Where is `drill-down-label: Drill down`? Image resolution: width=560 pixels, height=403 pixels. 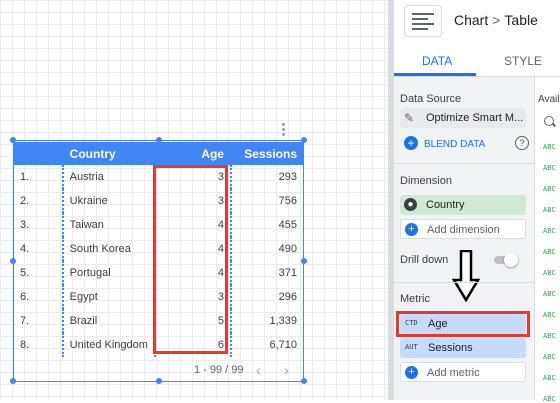 drill-down-label: Drill down is located at coordinates (424, 260).